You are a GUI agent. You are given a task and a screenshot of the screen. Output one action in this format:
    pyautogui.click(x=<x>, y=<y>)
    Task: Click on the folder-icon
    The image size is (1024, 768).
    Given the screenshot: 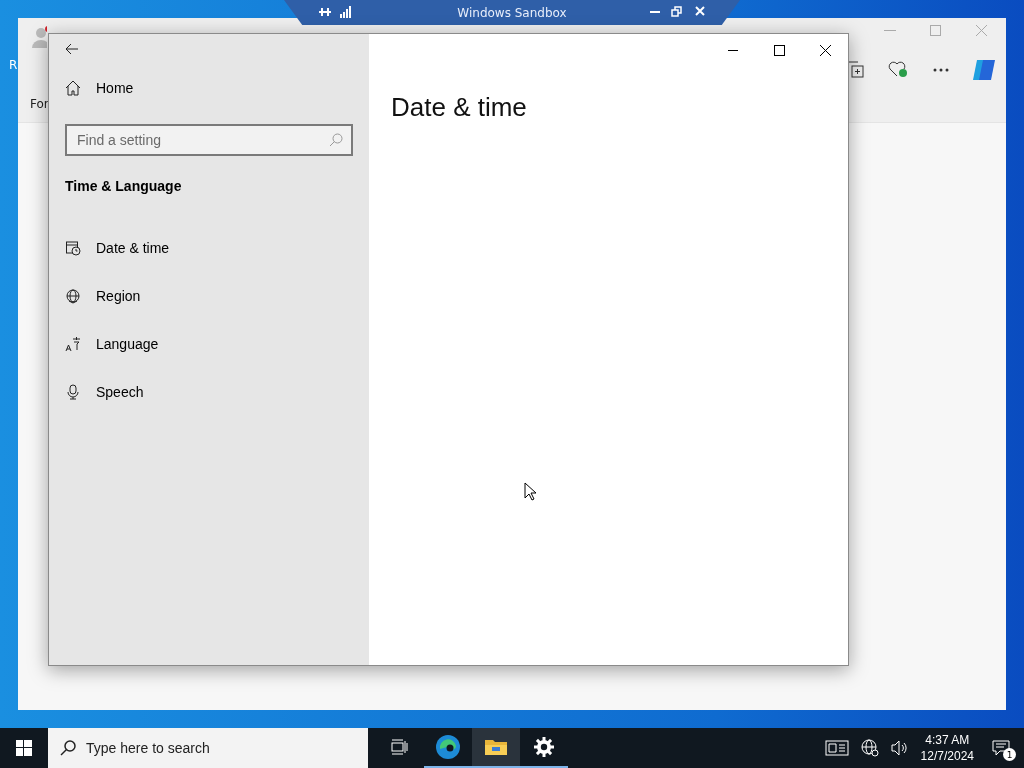 What is the action you would take?
    pyautogui.click(x=496, y=747)
    